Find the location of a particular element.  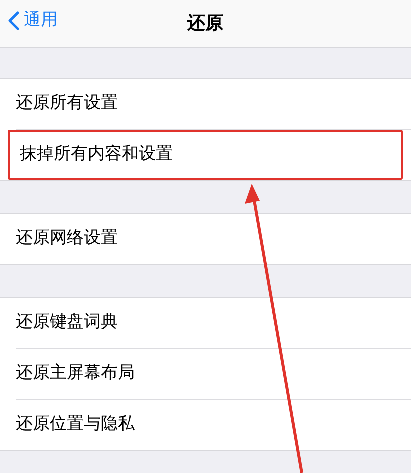

window-title: 还原 is located at coordinates (206, 24).